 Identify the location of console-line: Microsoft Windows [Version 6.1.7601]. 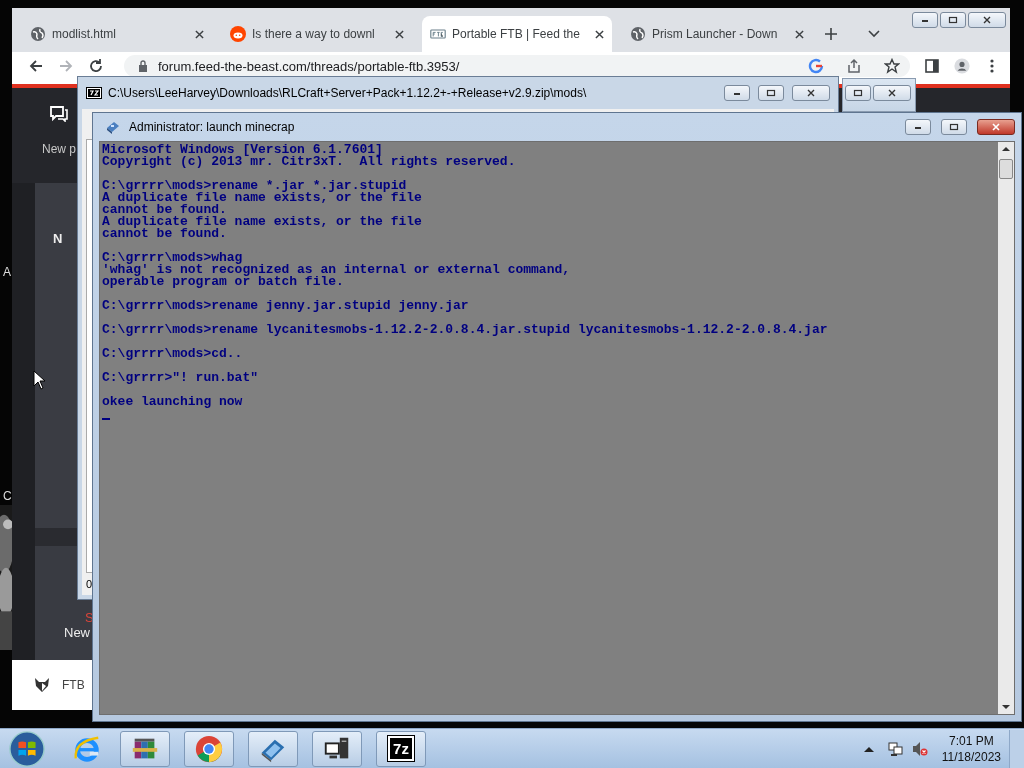
(243, 150).